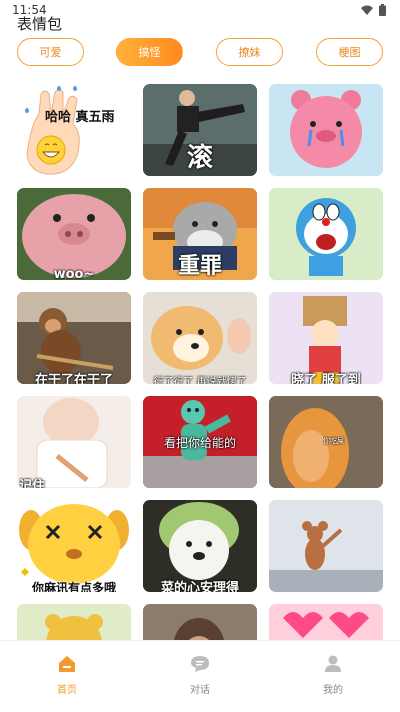 The height and width of the screenshot is (712, 400). Describe the element at coordinates (326, 378) in the screenshot. I see `sticker-caption: 晓了 服了到` at that location.